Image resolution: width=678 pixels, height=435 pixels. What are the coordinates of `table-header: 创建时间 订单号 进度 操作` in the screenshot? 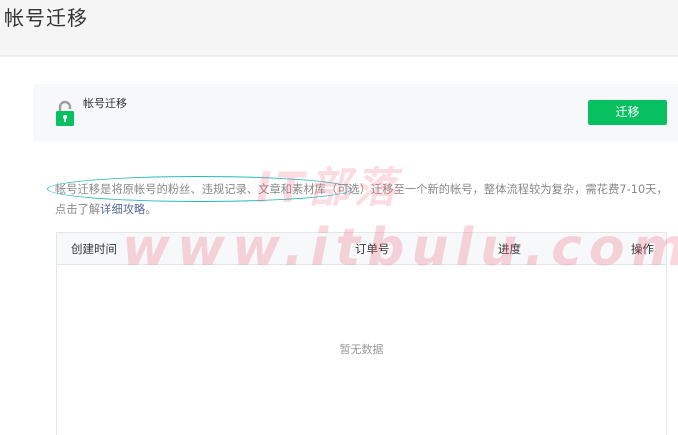 It's located at (361, 249).